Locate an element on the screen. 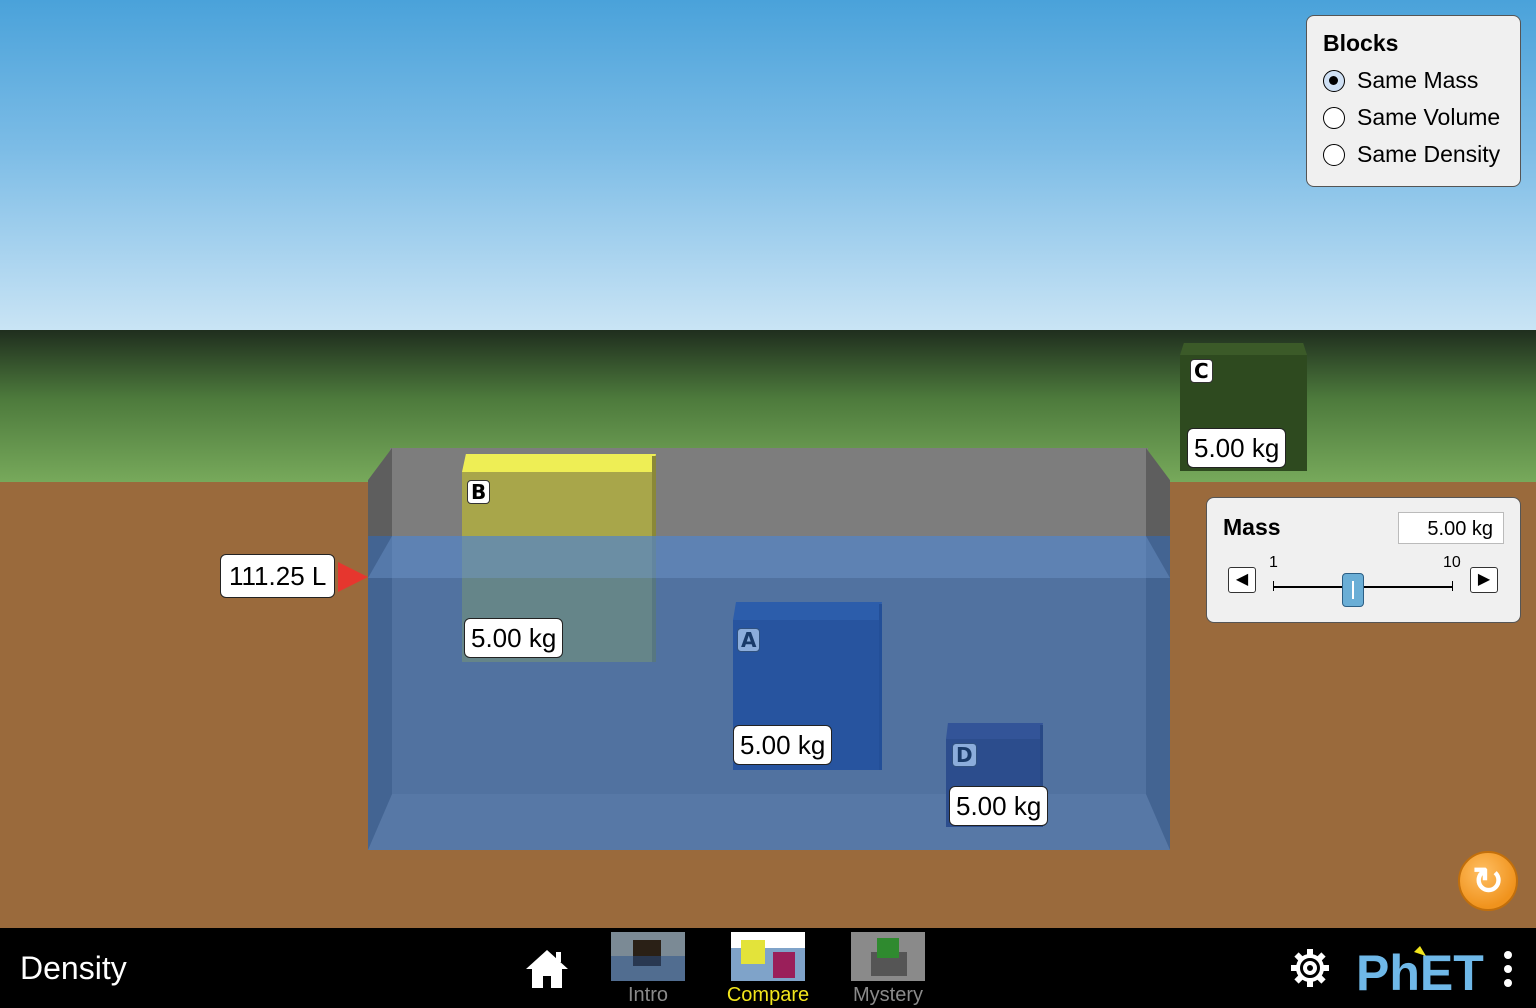  triangle-right-icon: ▶ is located at coordinates (1484, 579).